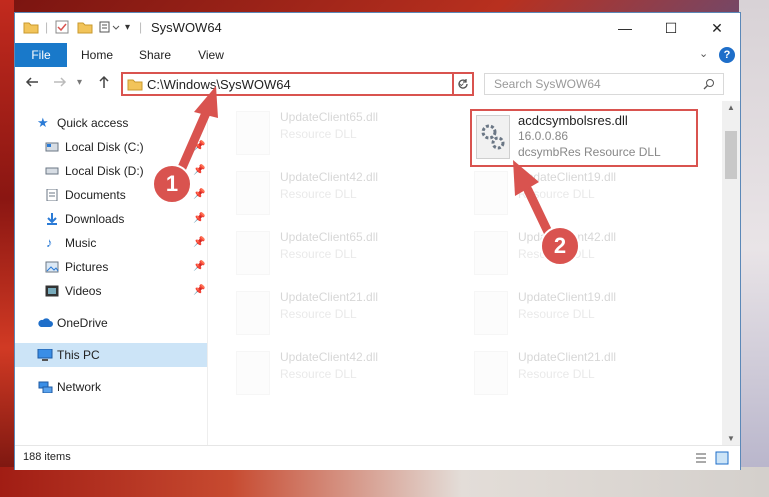 This screenshot has height=497, width=769. I want to click on annotation-arrows, so click(364, 161).